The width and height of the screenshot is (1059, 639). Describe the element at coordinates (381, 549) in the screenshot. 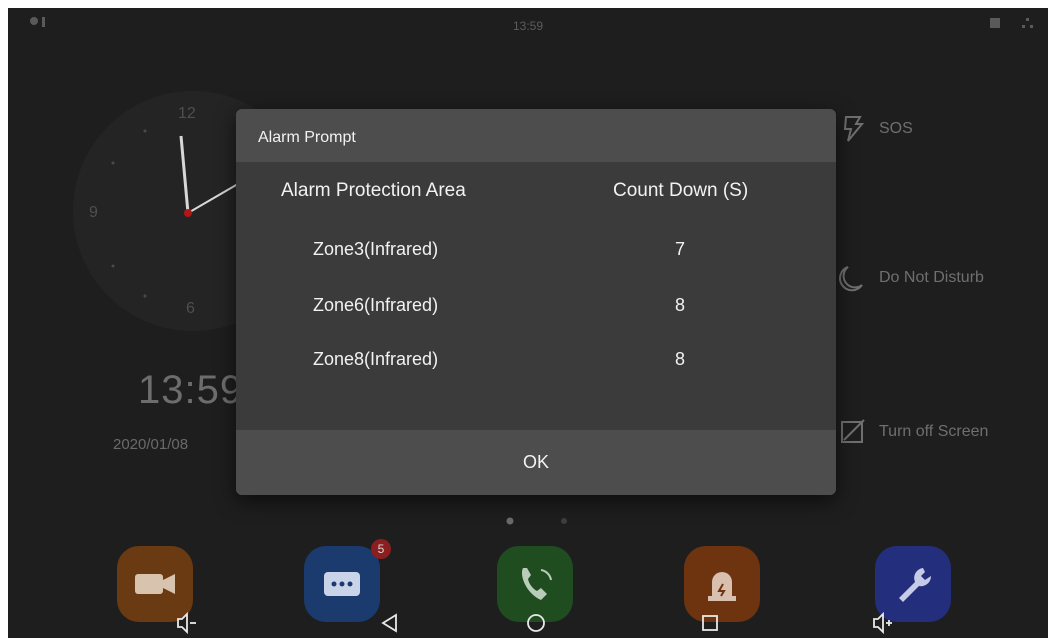

I see `message-badge: 5` at that location.